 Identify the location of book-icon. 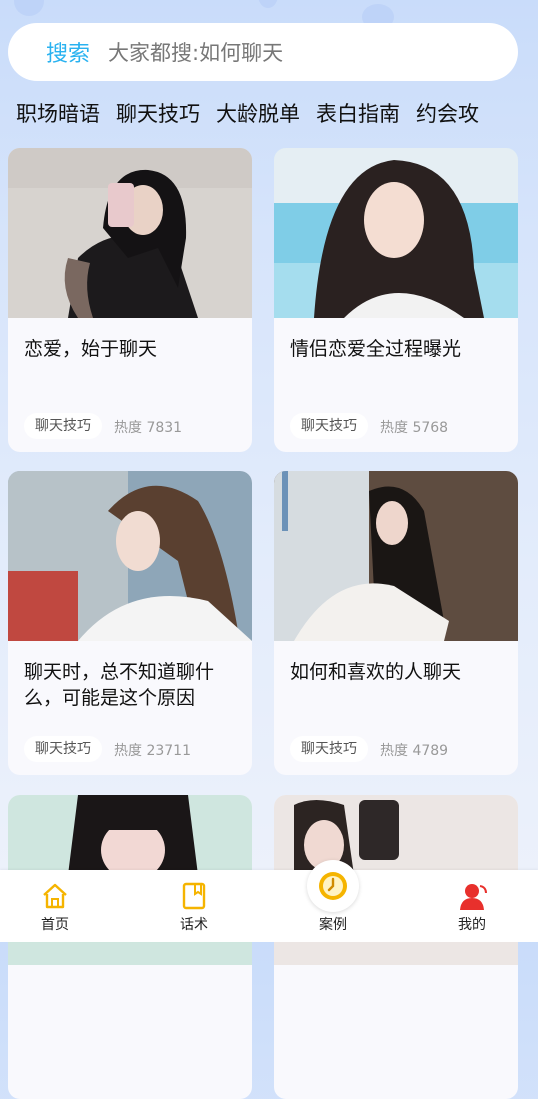
(194, 896).